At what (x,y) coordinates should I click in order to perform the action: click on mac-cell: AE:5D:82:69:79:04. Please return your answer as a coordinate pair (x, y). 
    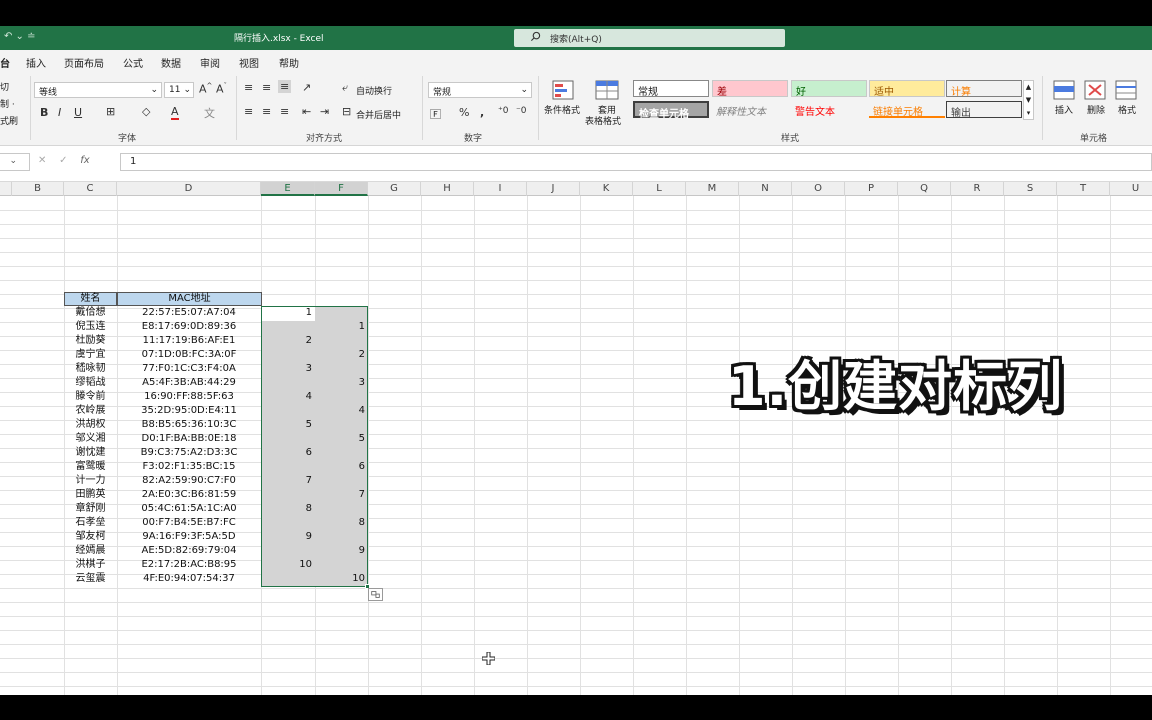
    Looking at the image, I should click on (189, 551).